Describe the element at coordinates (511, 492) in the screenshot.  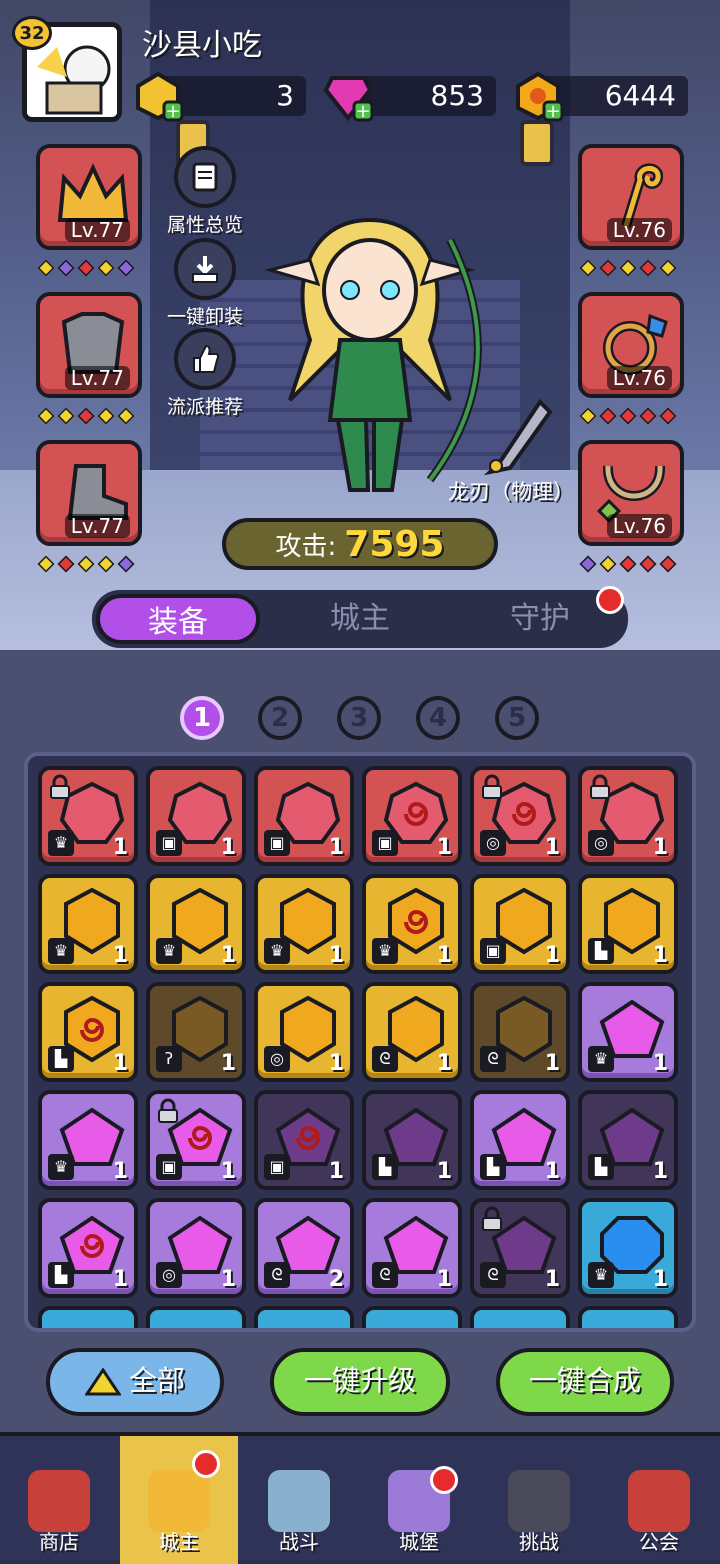
I see `weapon-label: 龙刃（物理）` at that location.